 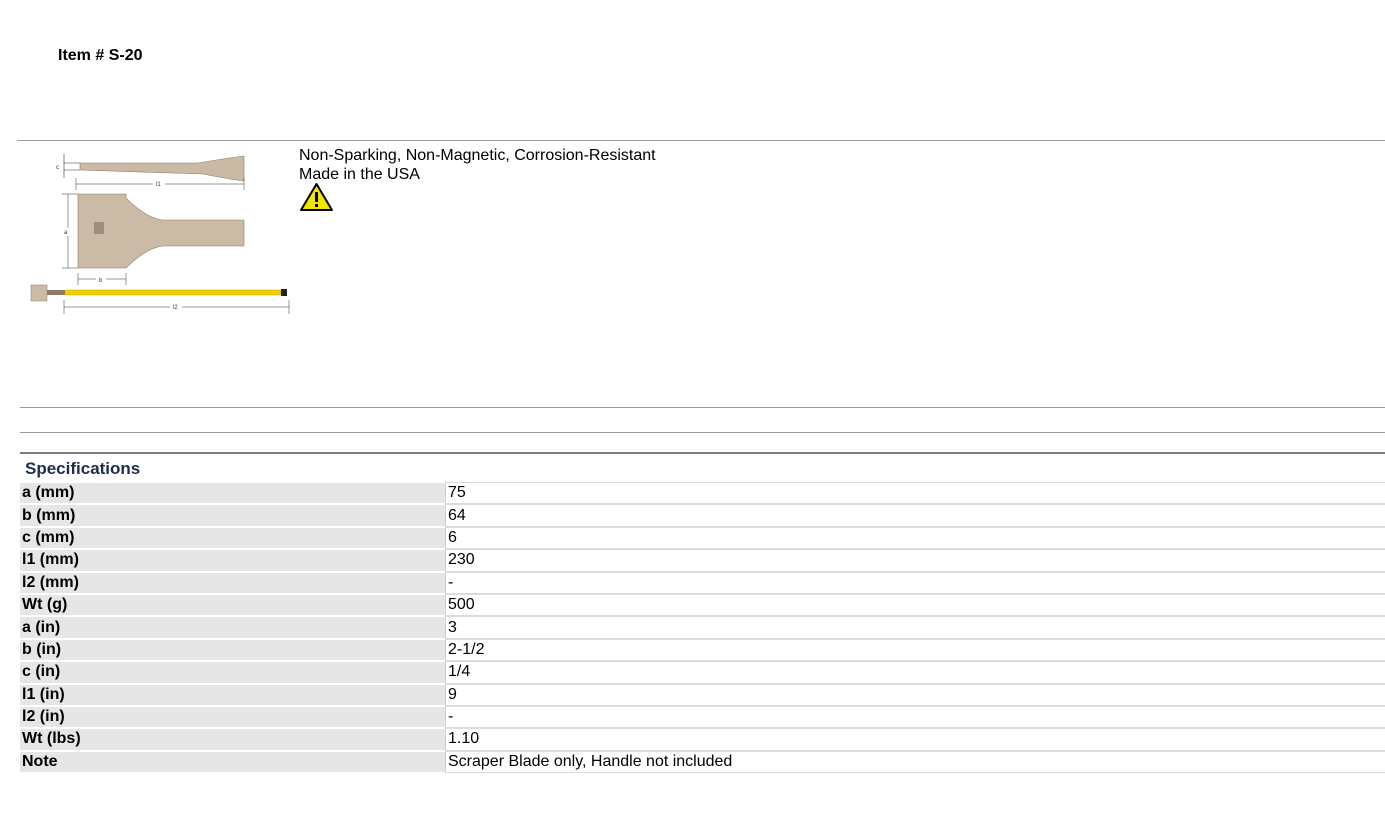 I want to click on table-row: c (in) 1/4, so click(x=702, y=672).